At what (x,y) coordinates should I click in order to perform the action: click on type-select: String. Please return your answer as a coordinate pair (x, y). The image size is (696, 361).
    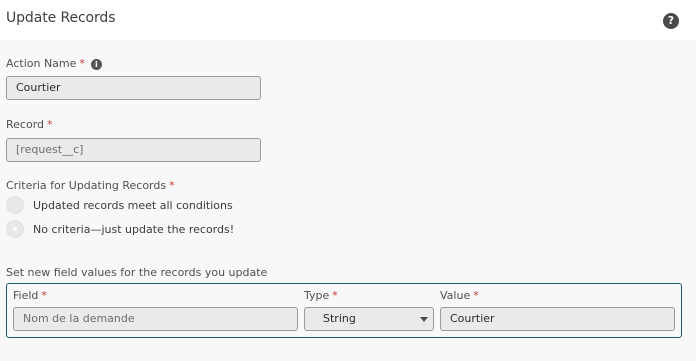
    Looking at the image, I should click on (369, 319).